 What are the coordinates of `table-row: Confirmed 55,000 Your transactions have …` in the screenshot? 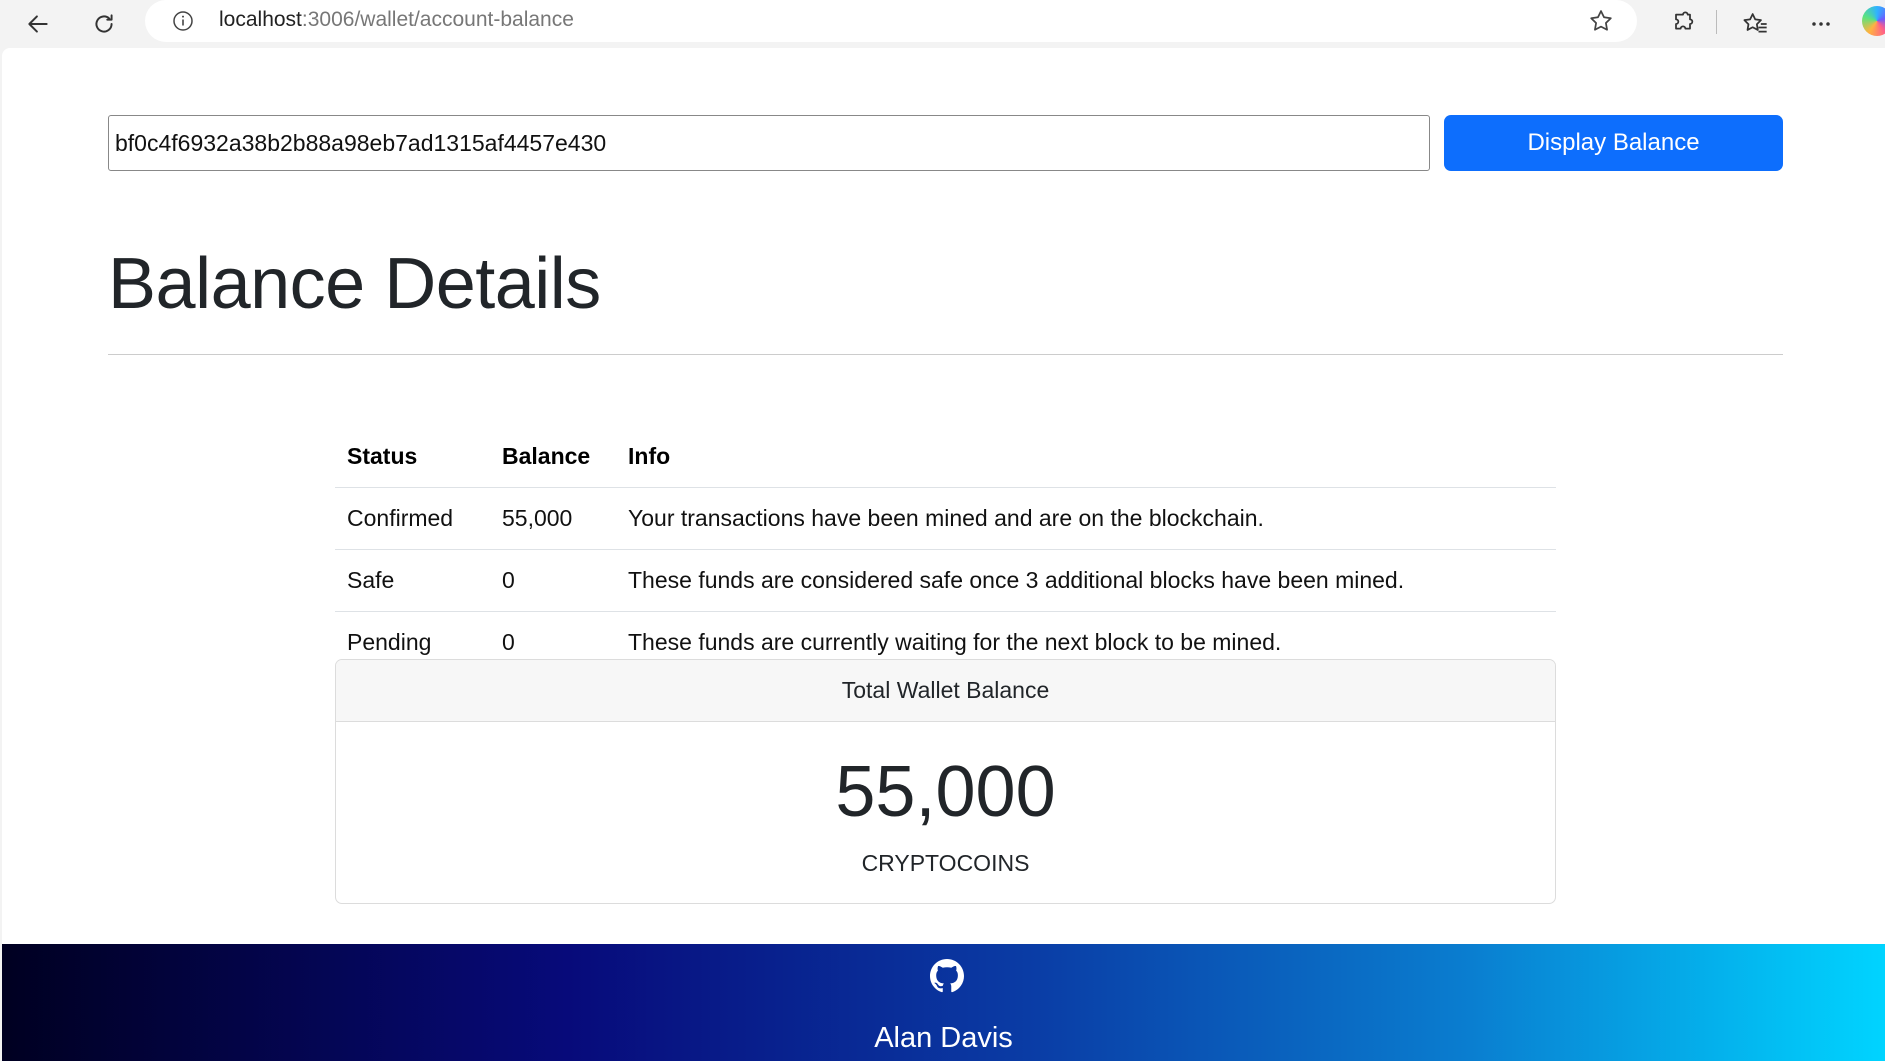 It's located at (945, 518).